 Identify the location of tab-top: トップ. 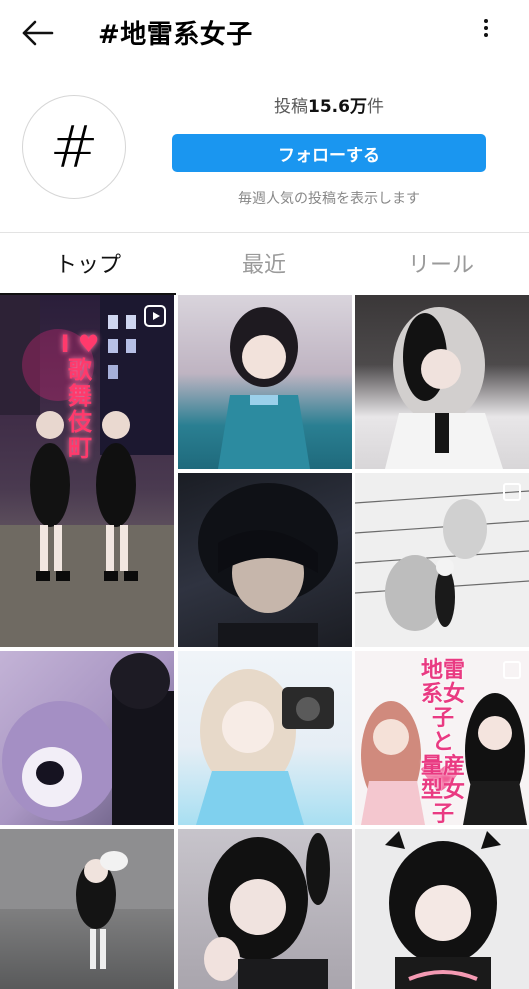
(88, 263).